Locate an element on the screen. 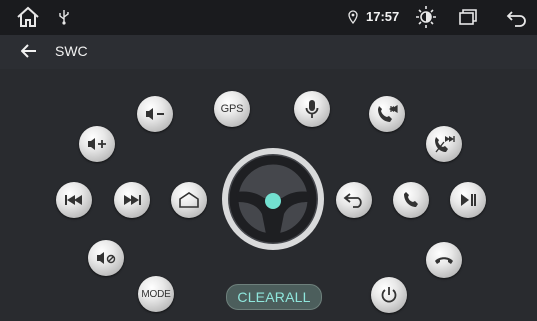 The image size is (537, 321). hang-up-icon is located at coordinates (444, 260).